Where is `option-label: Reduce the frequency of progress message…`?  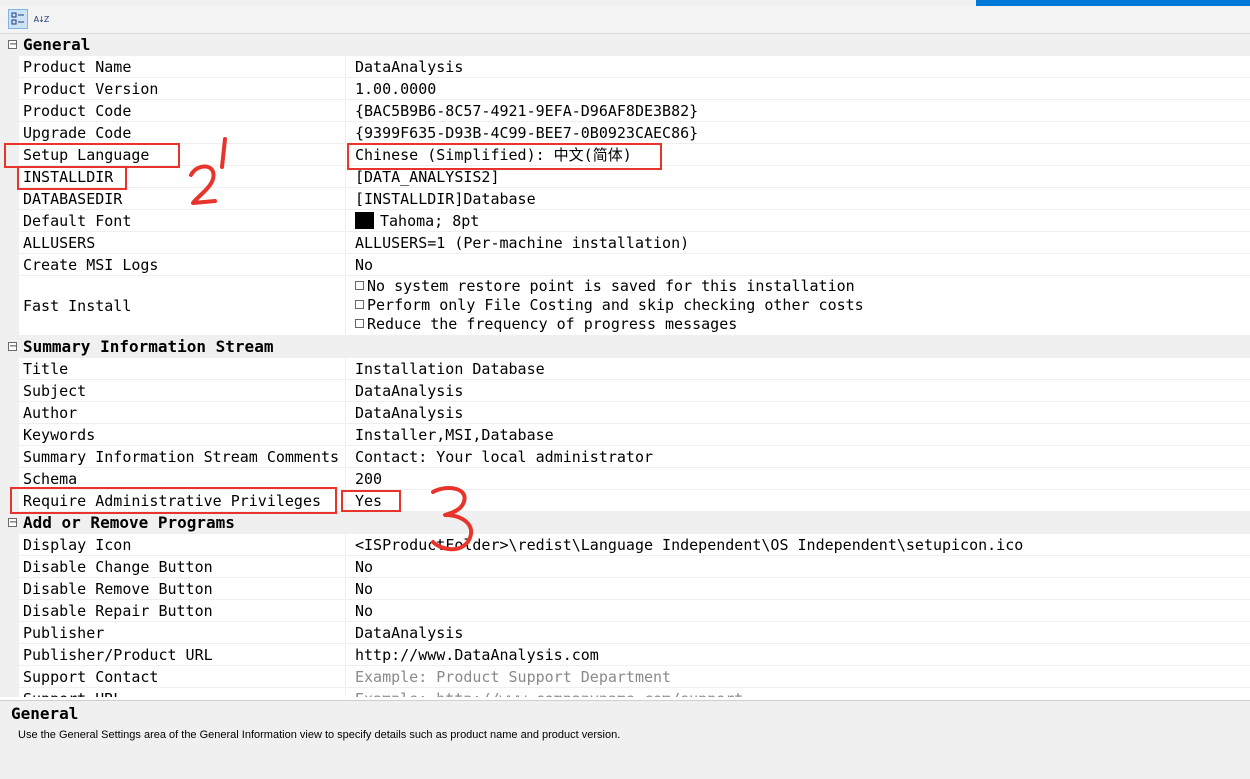
option-label: Reduce the frequency of progress message… is located at coordinates (552, 324).